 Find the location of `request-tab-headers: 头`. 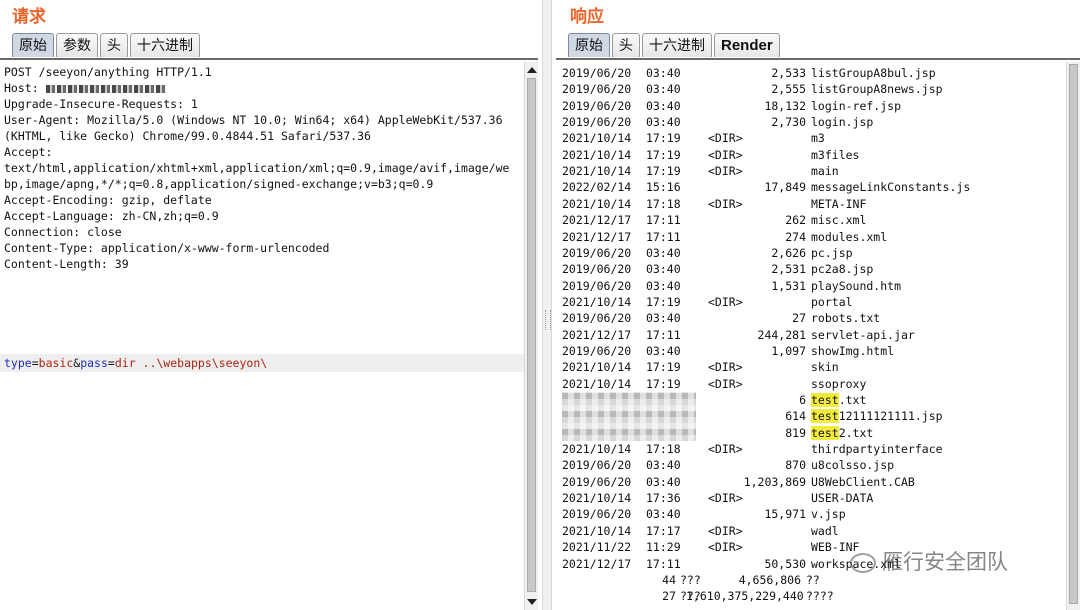

request-tab-headers: 头 is located at coordinates (114, 45).